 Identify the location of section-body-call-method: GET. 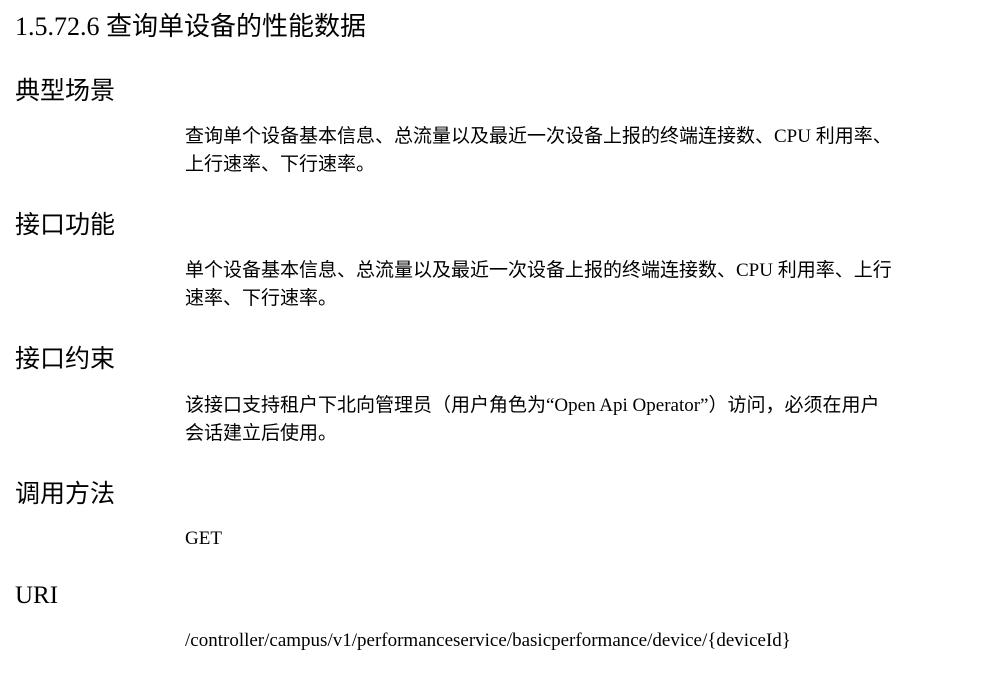
(580, 539).